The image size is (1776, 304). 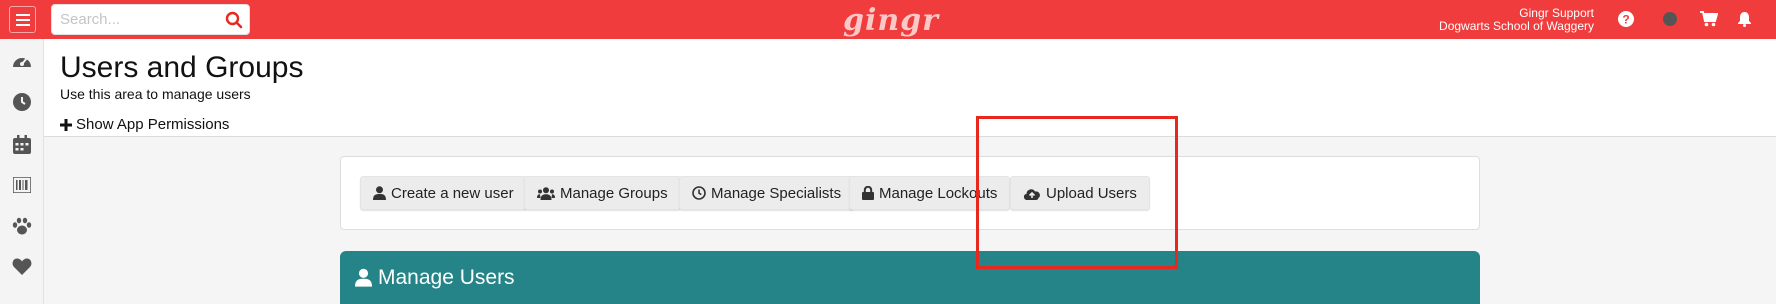 I want to click on page-title: Users and Groups, so click(x=182, y=67).